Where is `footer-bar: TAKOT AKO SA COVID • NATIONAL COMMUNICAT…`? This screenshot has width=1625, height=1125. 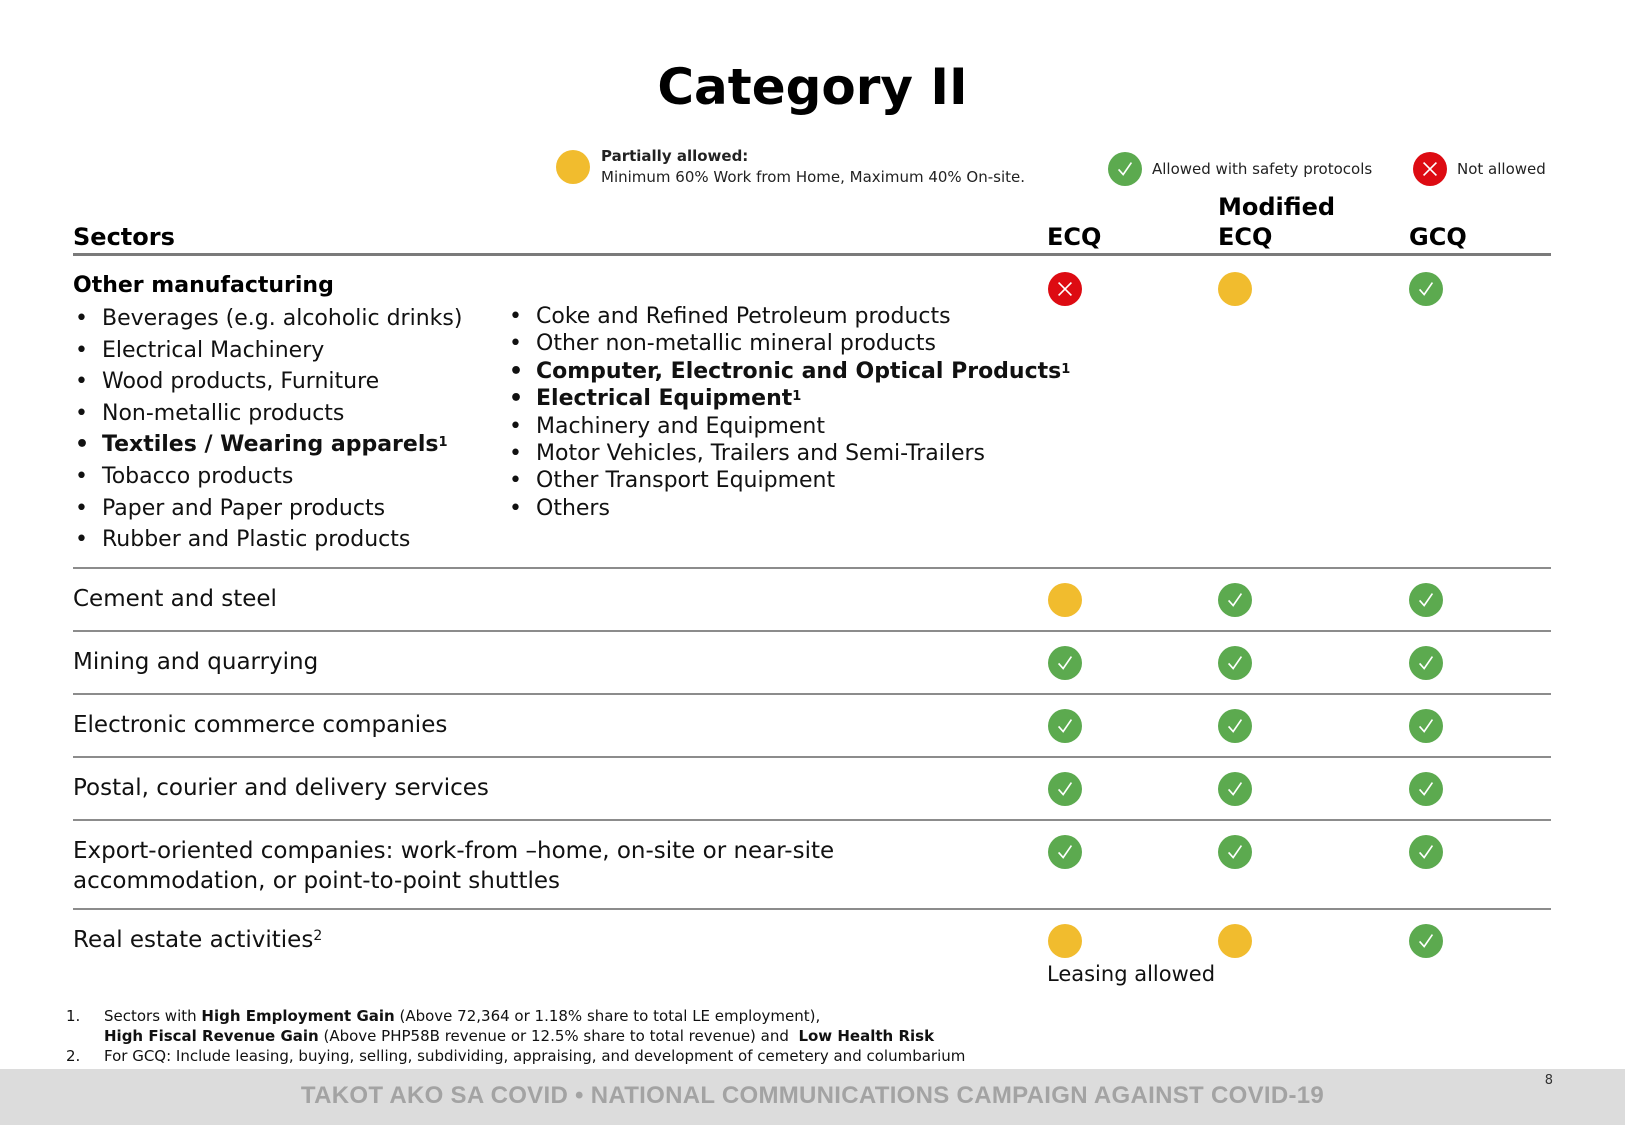
footer-bar: TAKOT AKO SA COVID • NATIONAL COMMUNICAT… is located at coordinates (812, 1097).